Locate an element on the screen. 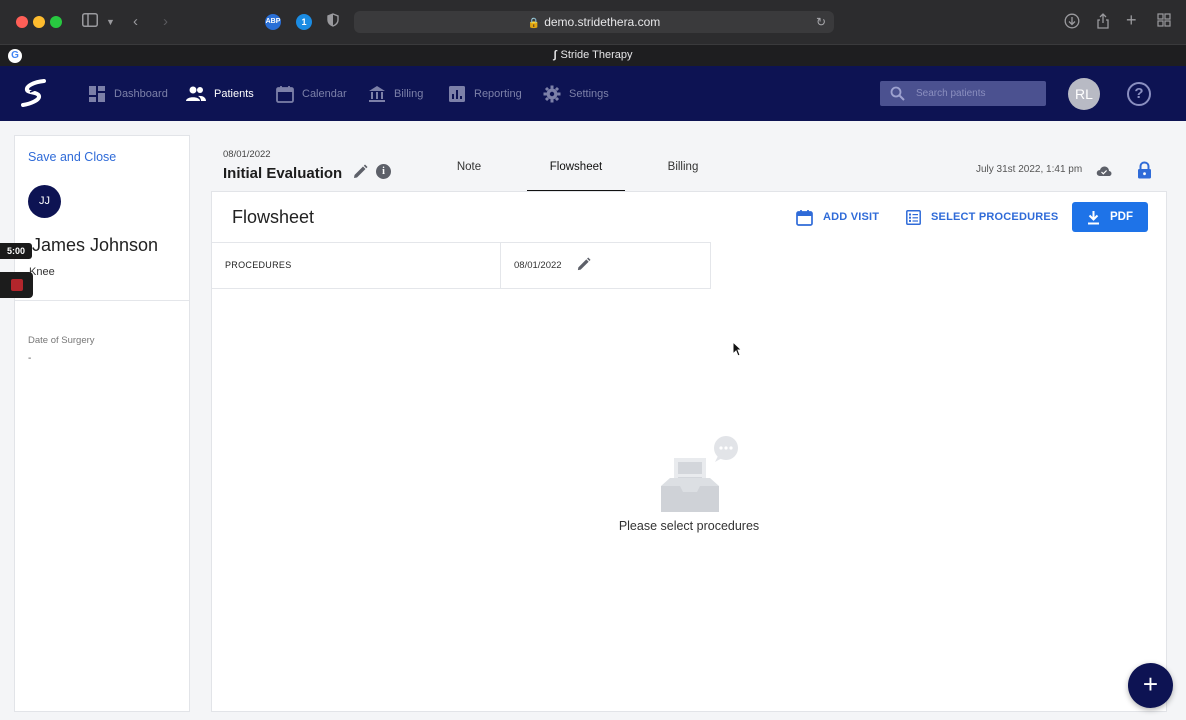  nav-calendar: Calendar is located at coordinates (311, 93).